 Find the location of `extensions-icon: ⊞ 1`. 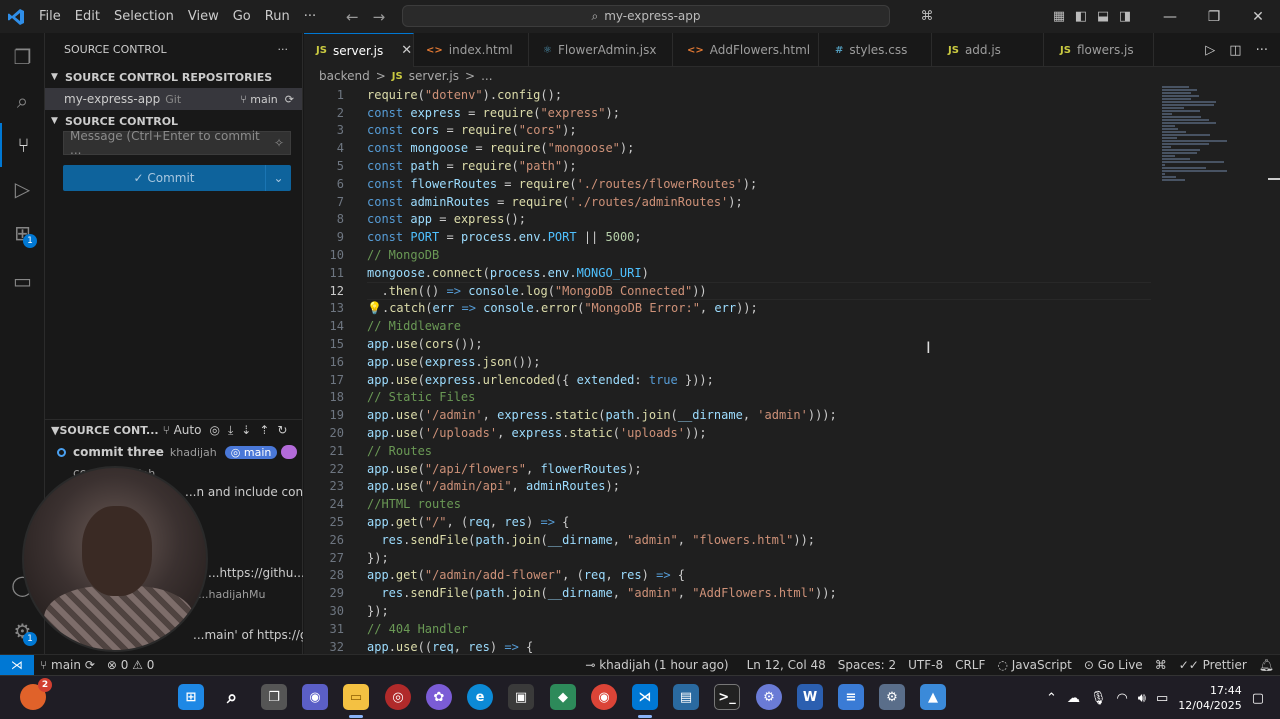

extensions-icon: ⊞ 1 is located at coordinates (22, 233).